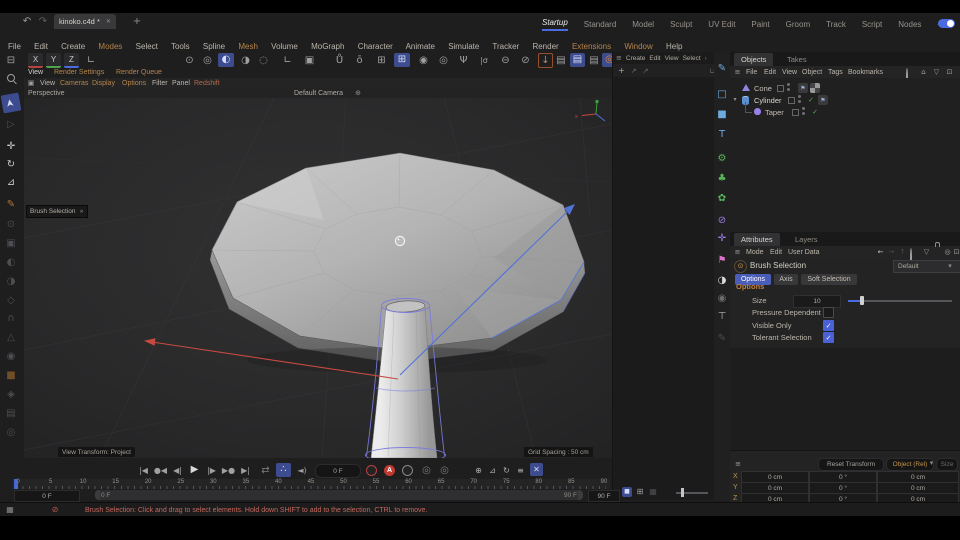  Describe the element at coordinates (137, 22) in the screenshot. I see `new-tab-icon: +` at that location.